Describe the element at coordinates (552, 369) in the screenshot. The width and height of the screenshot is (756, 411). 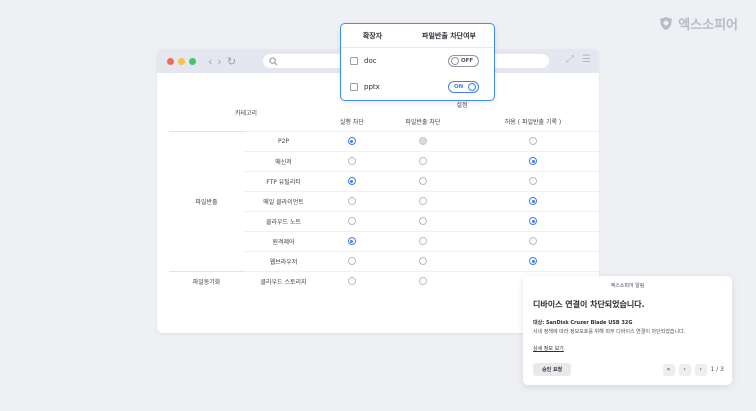
I see `approval-request-button: 승인 요청` at that location.